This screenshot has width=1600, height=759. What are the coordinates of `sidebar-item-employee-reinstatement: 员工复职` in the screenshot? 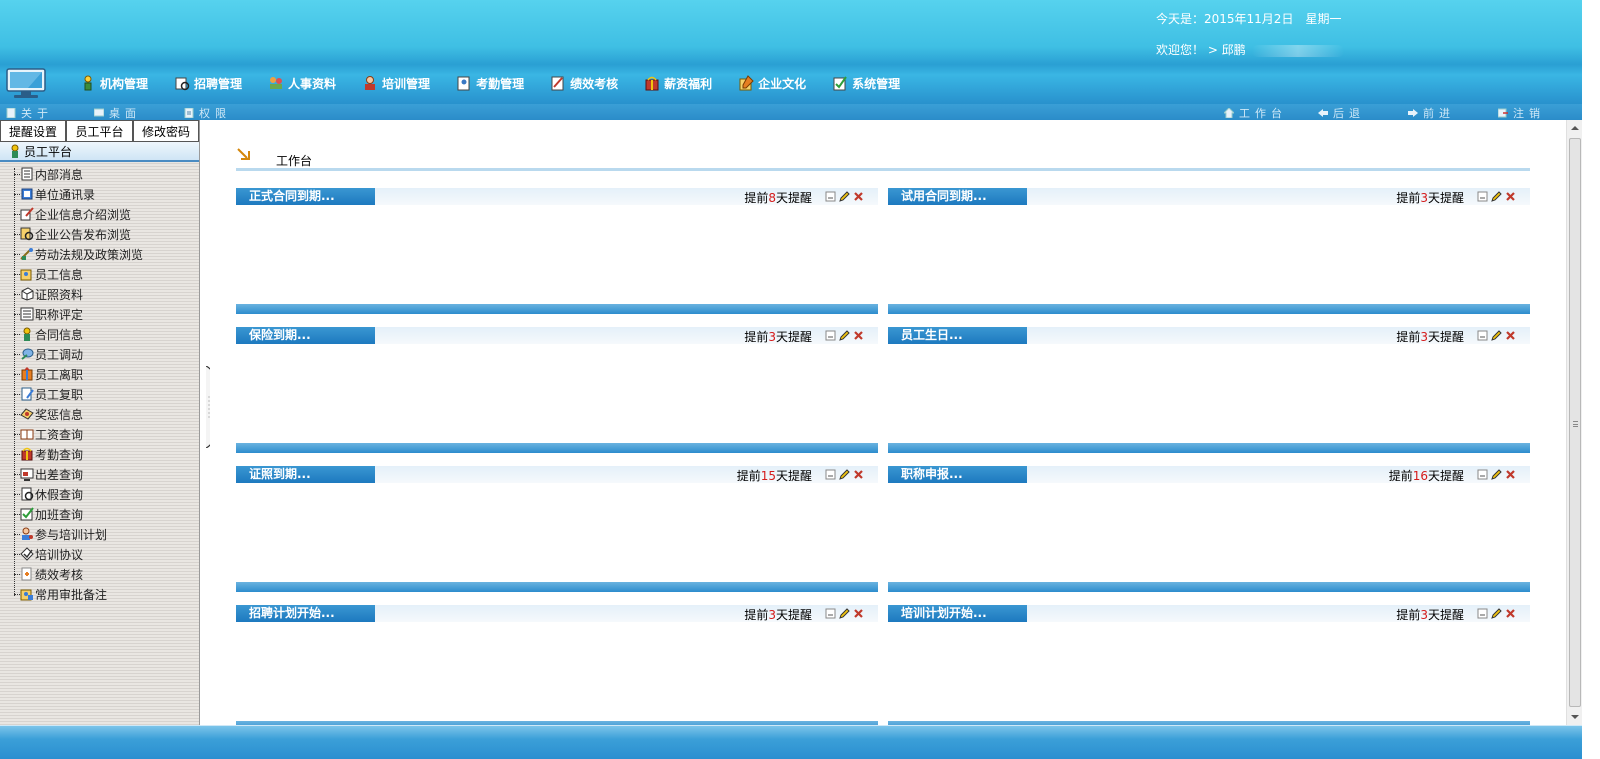 It's located at (99, 394).